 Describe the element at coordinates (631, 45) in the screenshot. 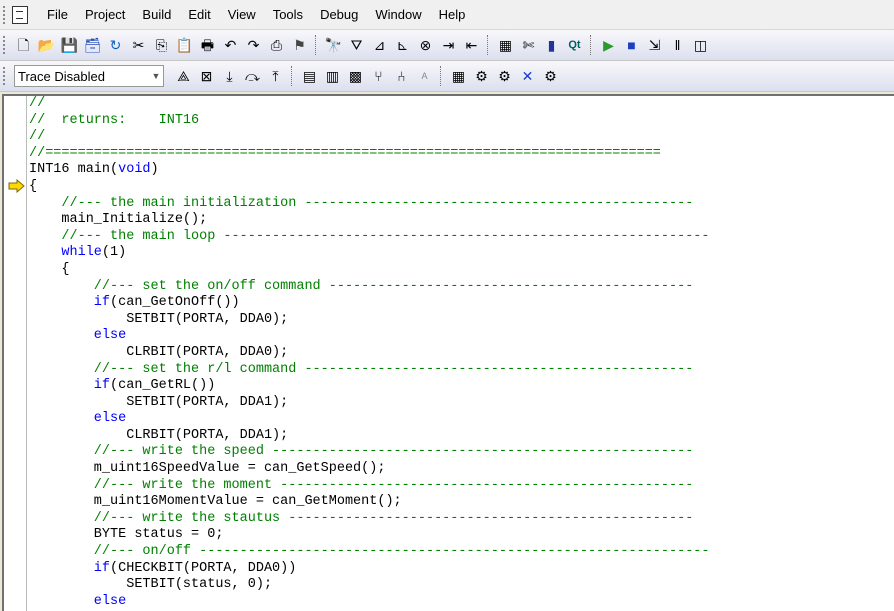

I see `stop-icon: ■` at that location.